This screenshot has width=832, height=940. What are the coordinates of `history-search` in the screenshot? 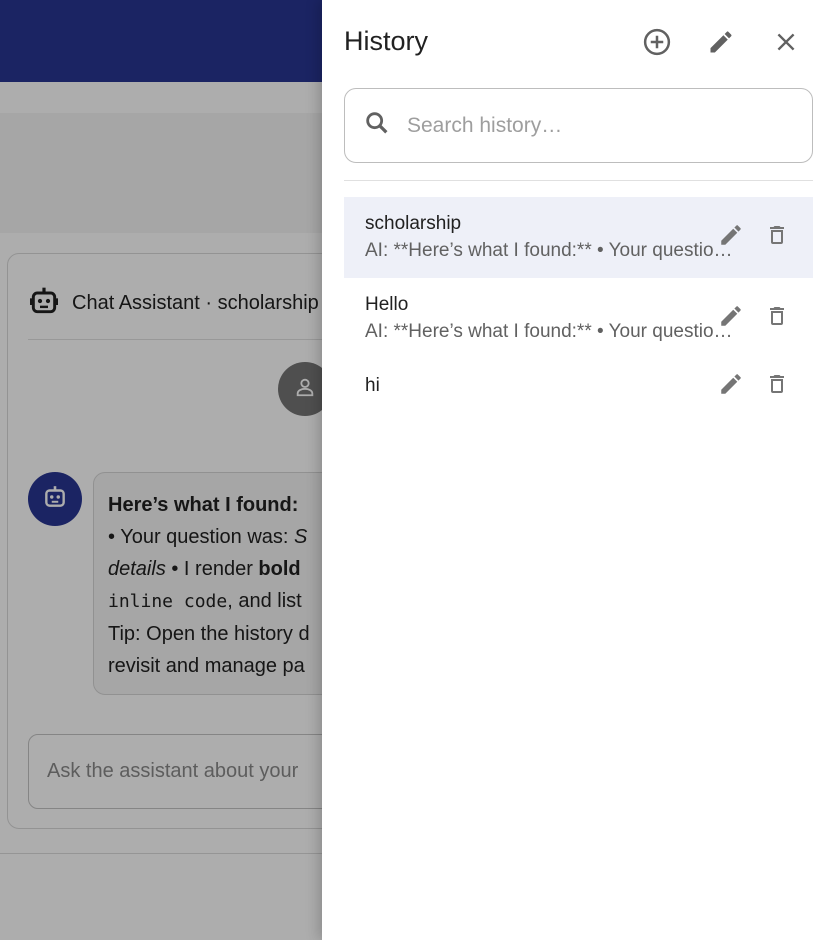 It's located at (578, 125).